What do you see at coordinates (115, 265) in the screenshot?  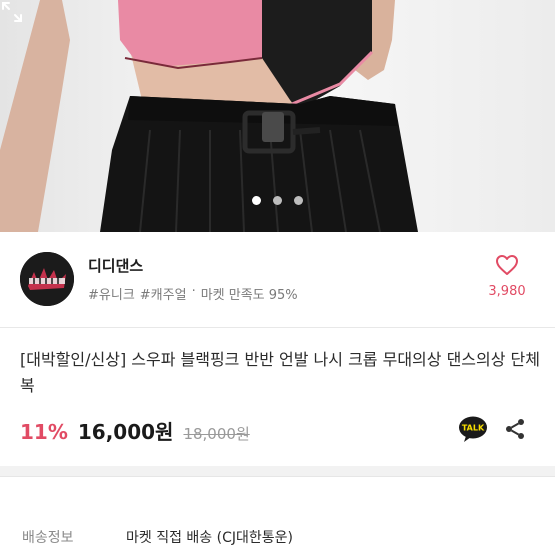 I see `shop-name: 디디댄스` at bounding box center [115, 265].